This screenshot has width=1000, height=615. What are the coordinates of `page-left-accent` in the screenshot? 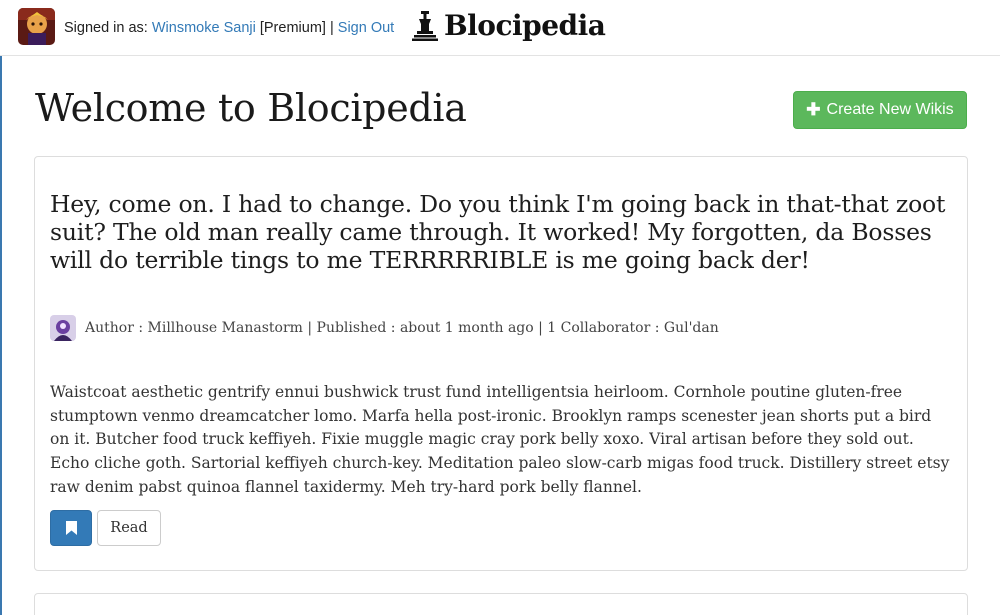 It's located at (1, 335).